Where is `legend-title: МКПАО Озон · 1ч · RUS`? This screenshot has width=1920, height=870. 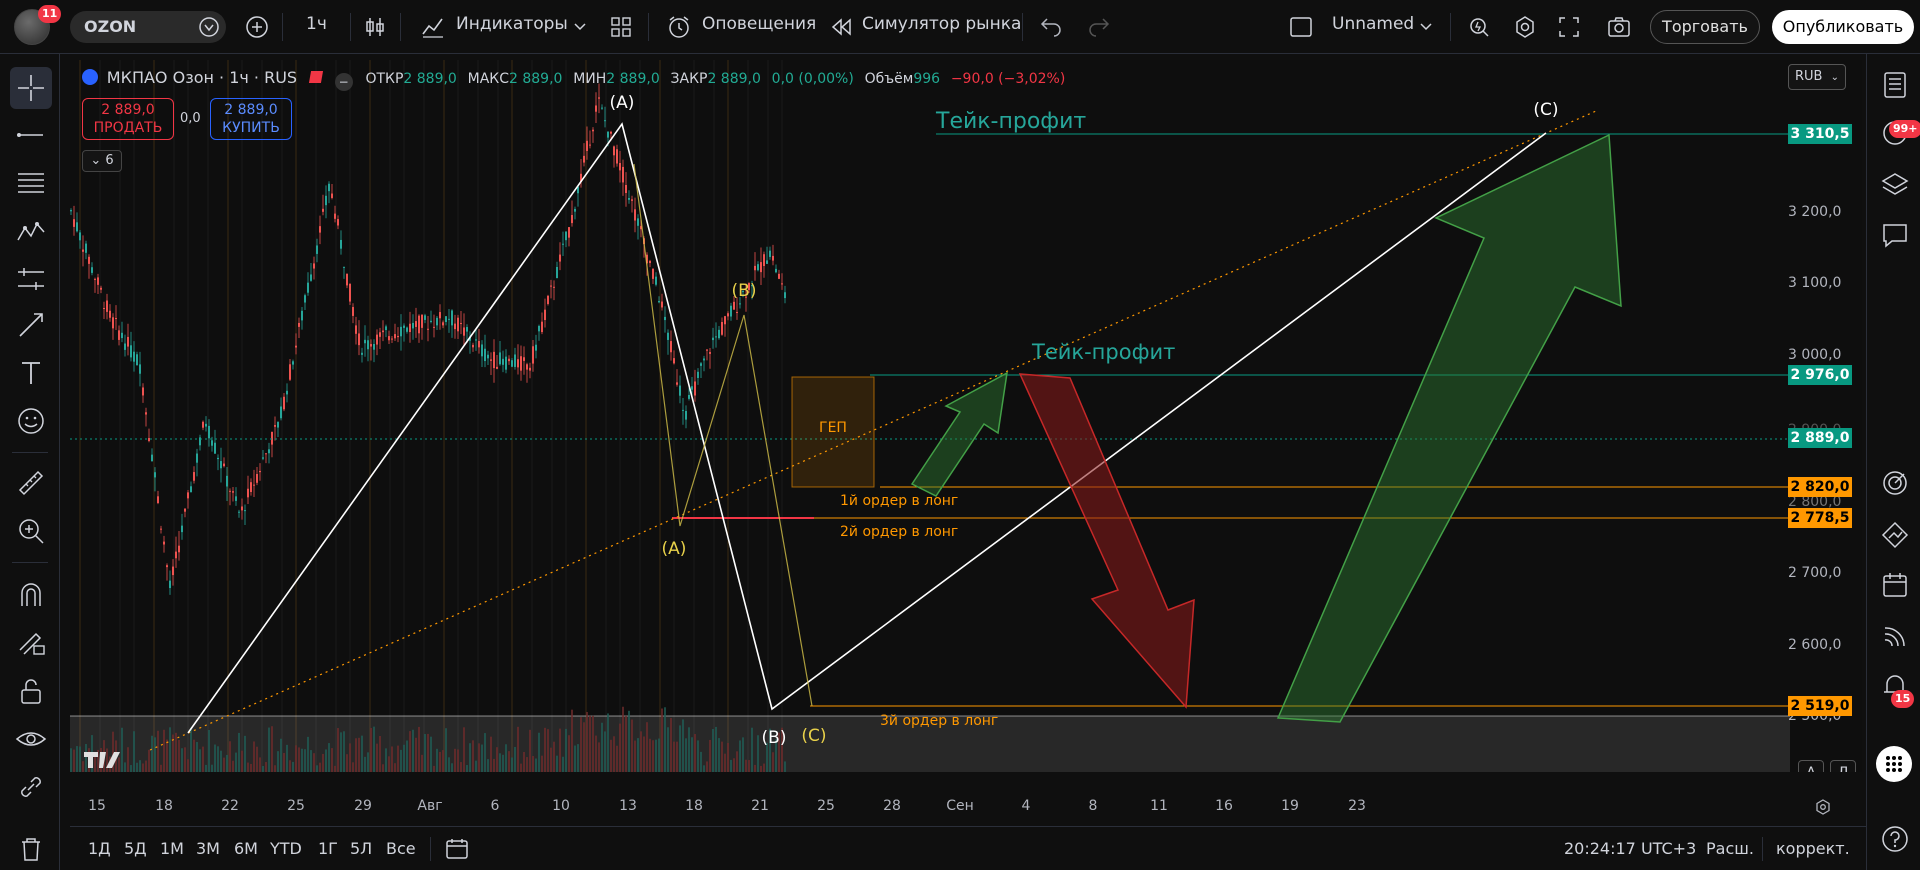
legend-title: МКПАО Озон · 1ч · RUS is located at coordinates (202, 77).